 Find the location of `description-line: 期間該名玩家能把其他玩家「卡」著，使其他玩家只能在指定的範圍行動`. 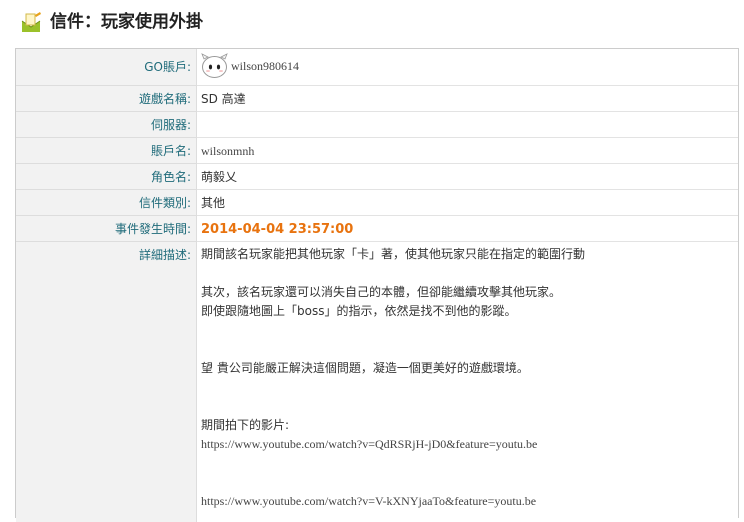

description-line: 期間該名玩家能把其他玩家「卡」著，使其他玩家只能在指定的範圍行動 is located at coordinates (393, 254).